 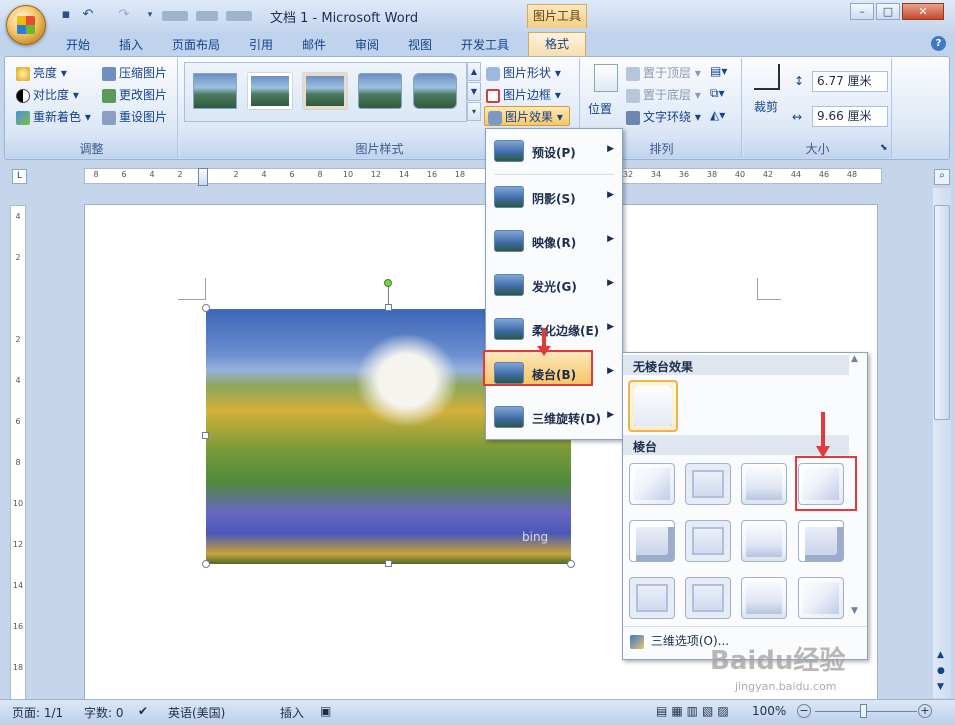 What do you see at coordinates (923, 11) in the screenshot?
I see `close-button: ✕` at bounding box center [923, 11].